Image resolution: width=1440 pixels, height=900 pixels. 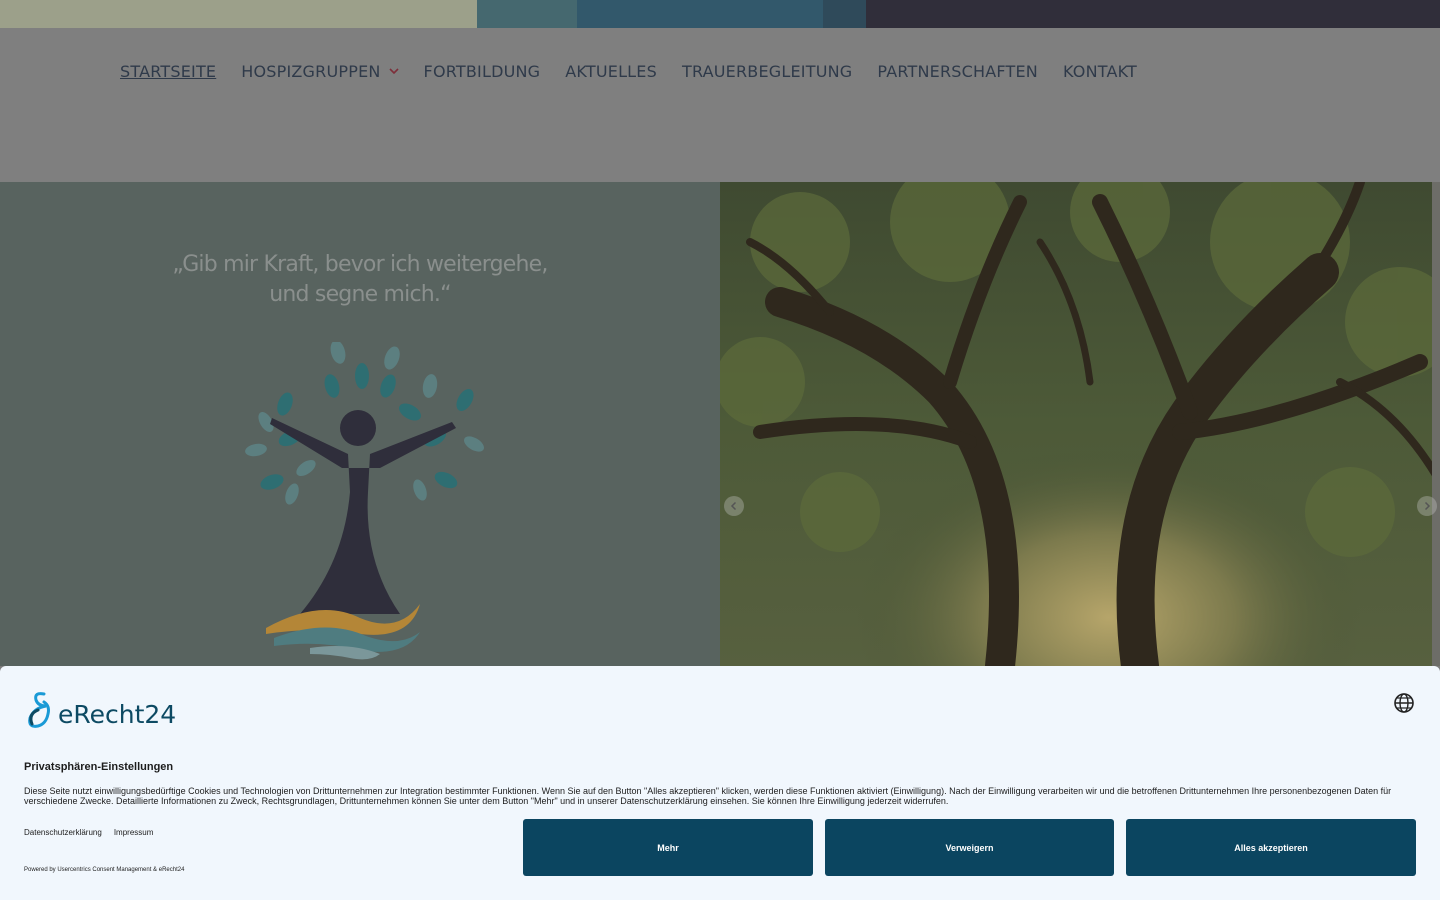 What do you see at coordinates (117, 714) in the screenshot?
I see `brand-name: eRecht24` at bounding box center [117, 714].